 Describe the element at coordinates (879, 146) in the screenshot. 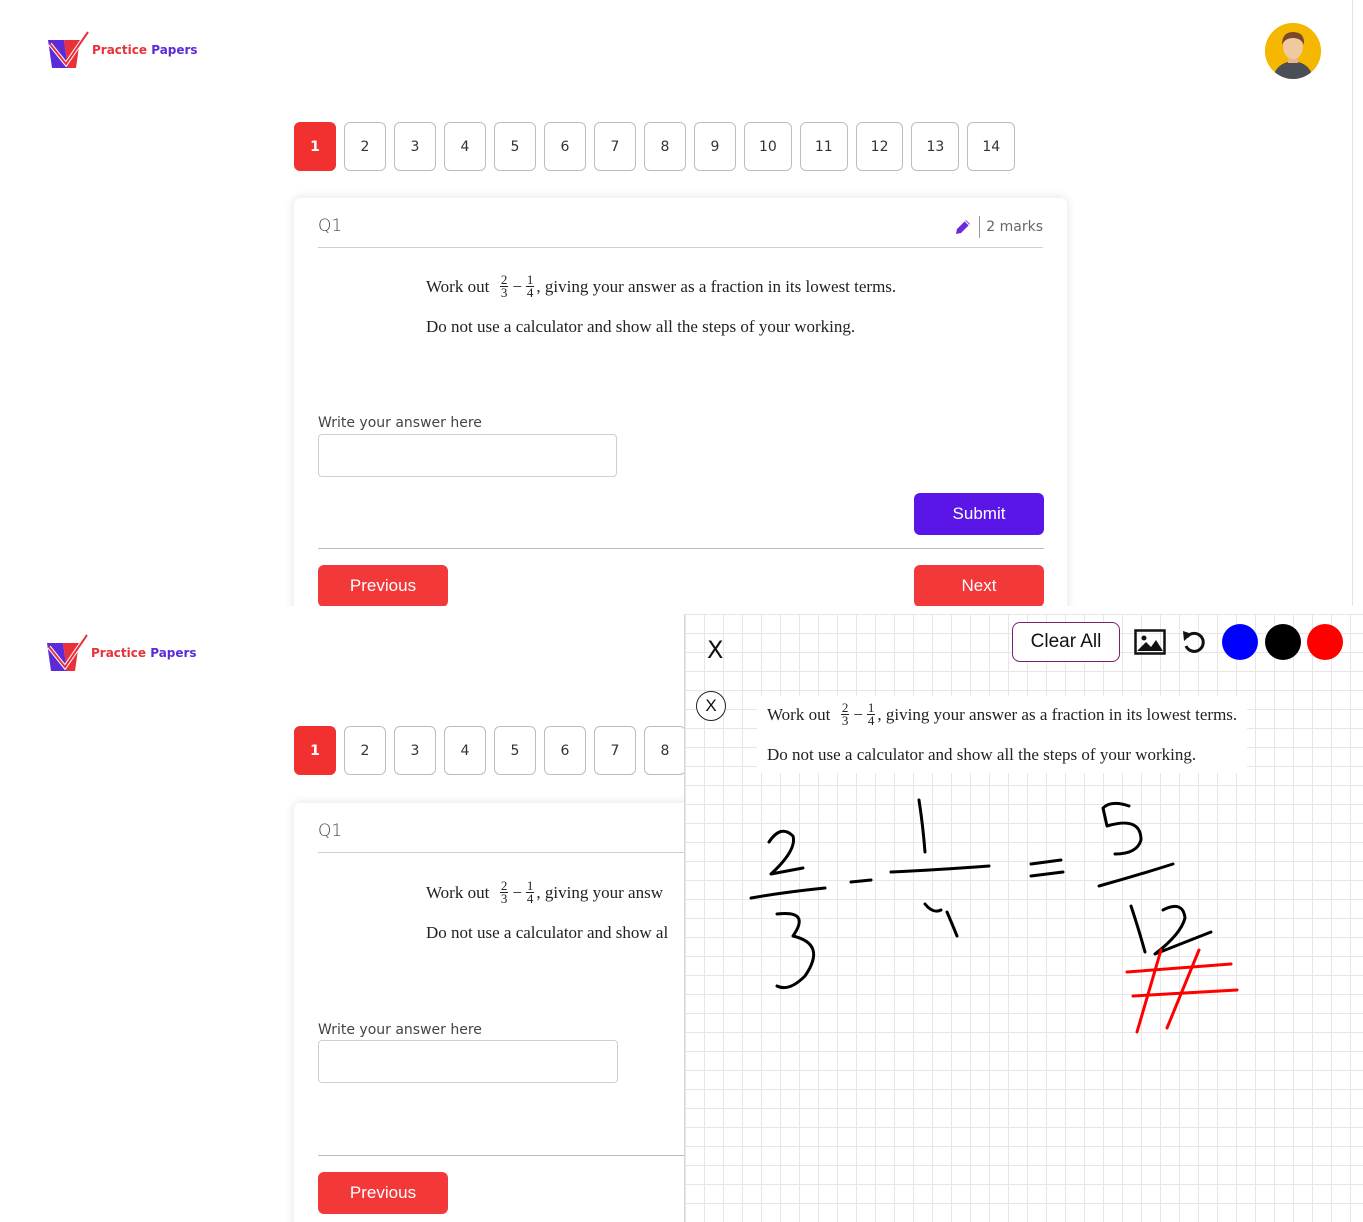

I see `page-button-12: 12` at that location.